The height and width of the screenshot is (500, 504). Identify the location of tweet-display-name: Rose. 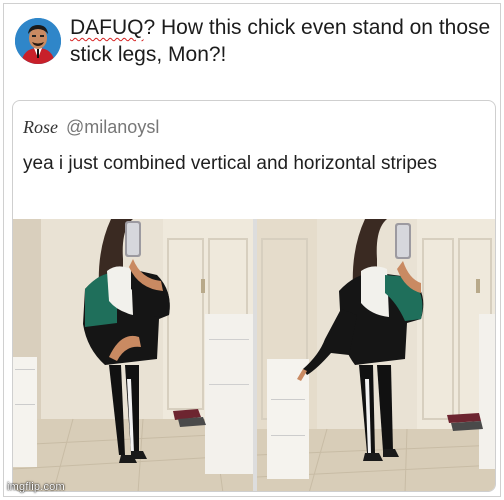
(40, 127).